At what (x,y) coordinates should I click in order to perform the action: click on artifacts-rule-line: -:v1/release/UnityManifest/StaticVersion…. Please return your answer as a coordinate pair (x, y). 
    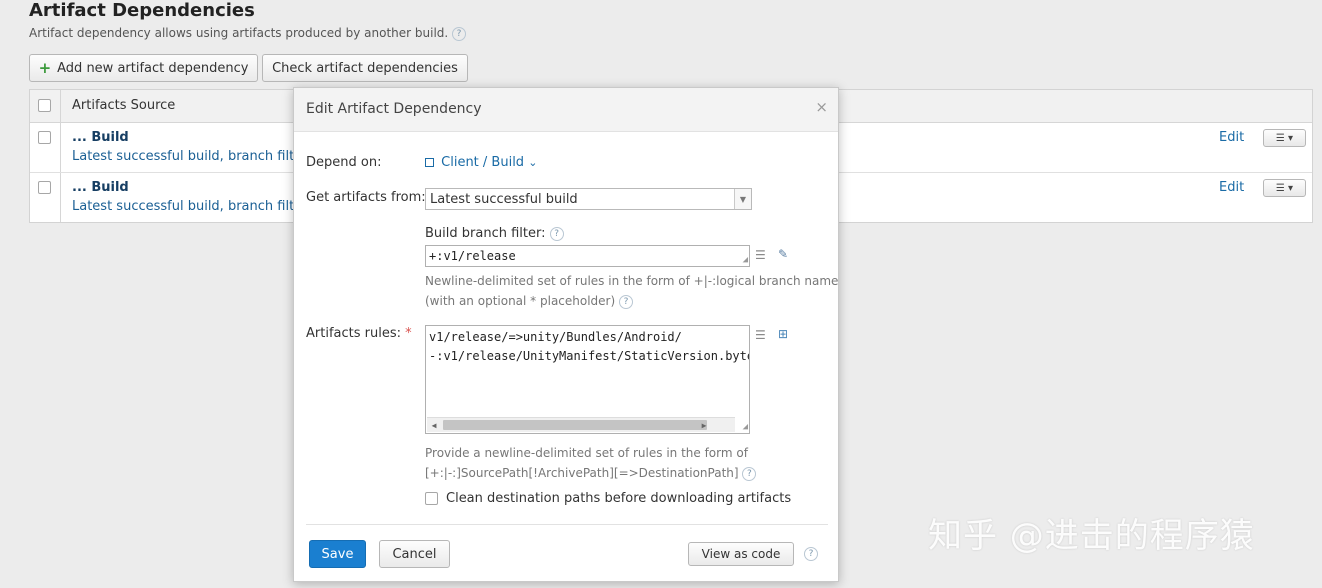
    Looking at the image, I should click on (589, 356).